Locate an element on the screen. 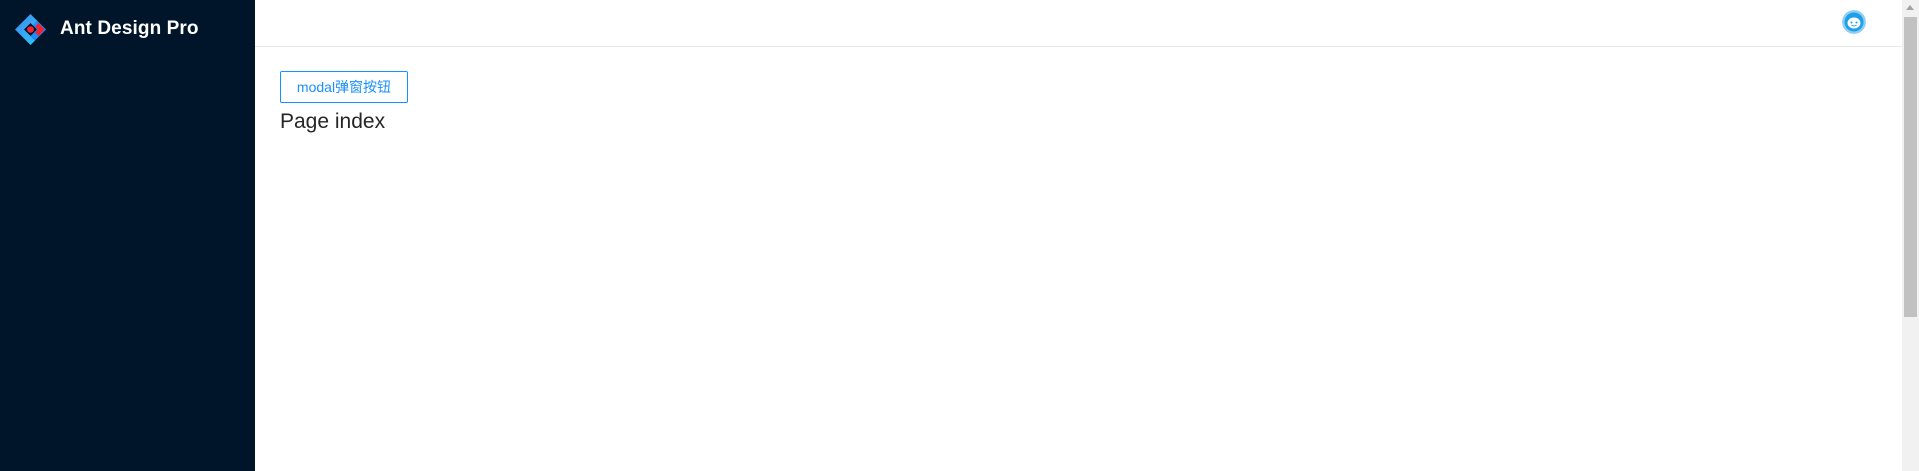 The width and height of the screenshot is (1919, 471). page-content: modal弹窗按钮 Page index is located at coordinates (344, 103).